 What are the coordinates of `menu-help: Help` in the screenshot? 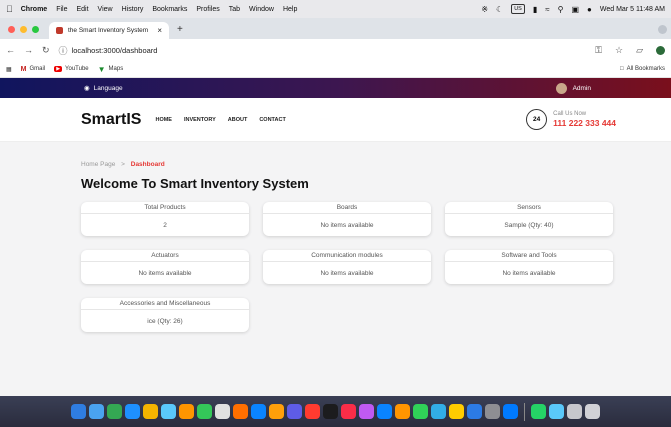 It's located at (290, 9).